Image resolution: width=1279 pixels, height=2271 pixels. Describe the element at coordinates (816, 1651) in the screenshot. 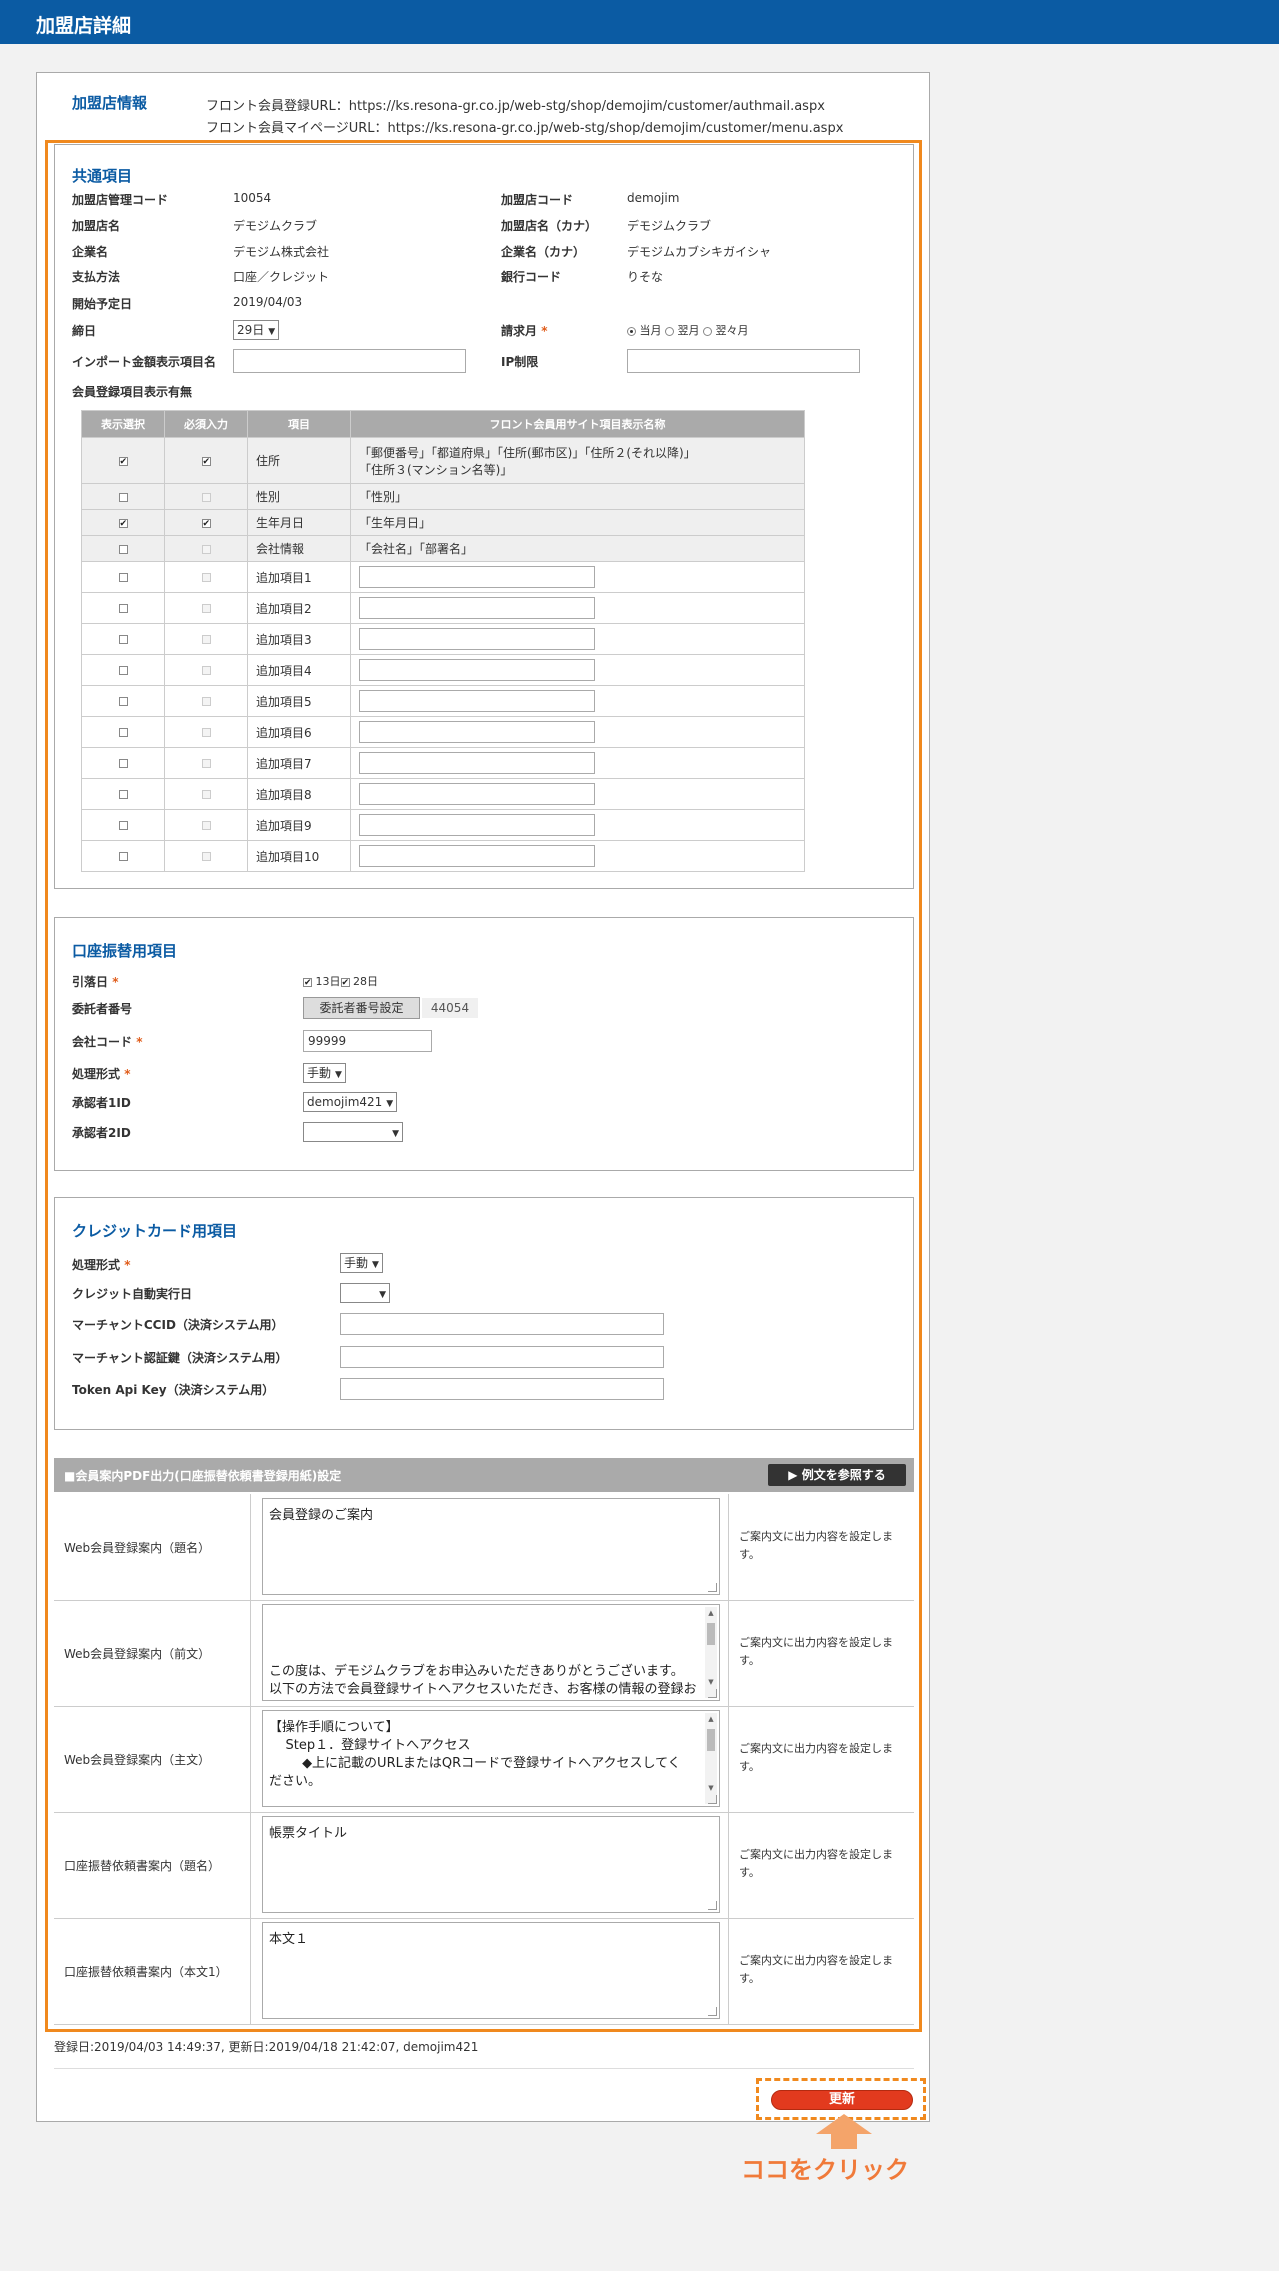

I see `pdf-row-note: ご案内文に出力内容を設定します。` at that location.